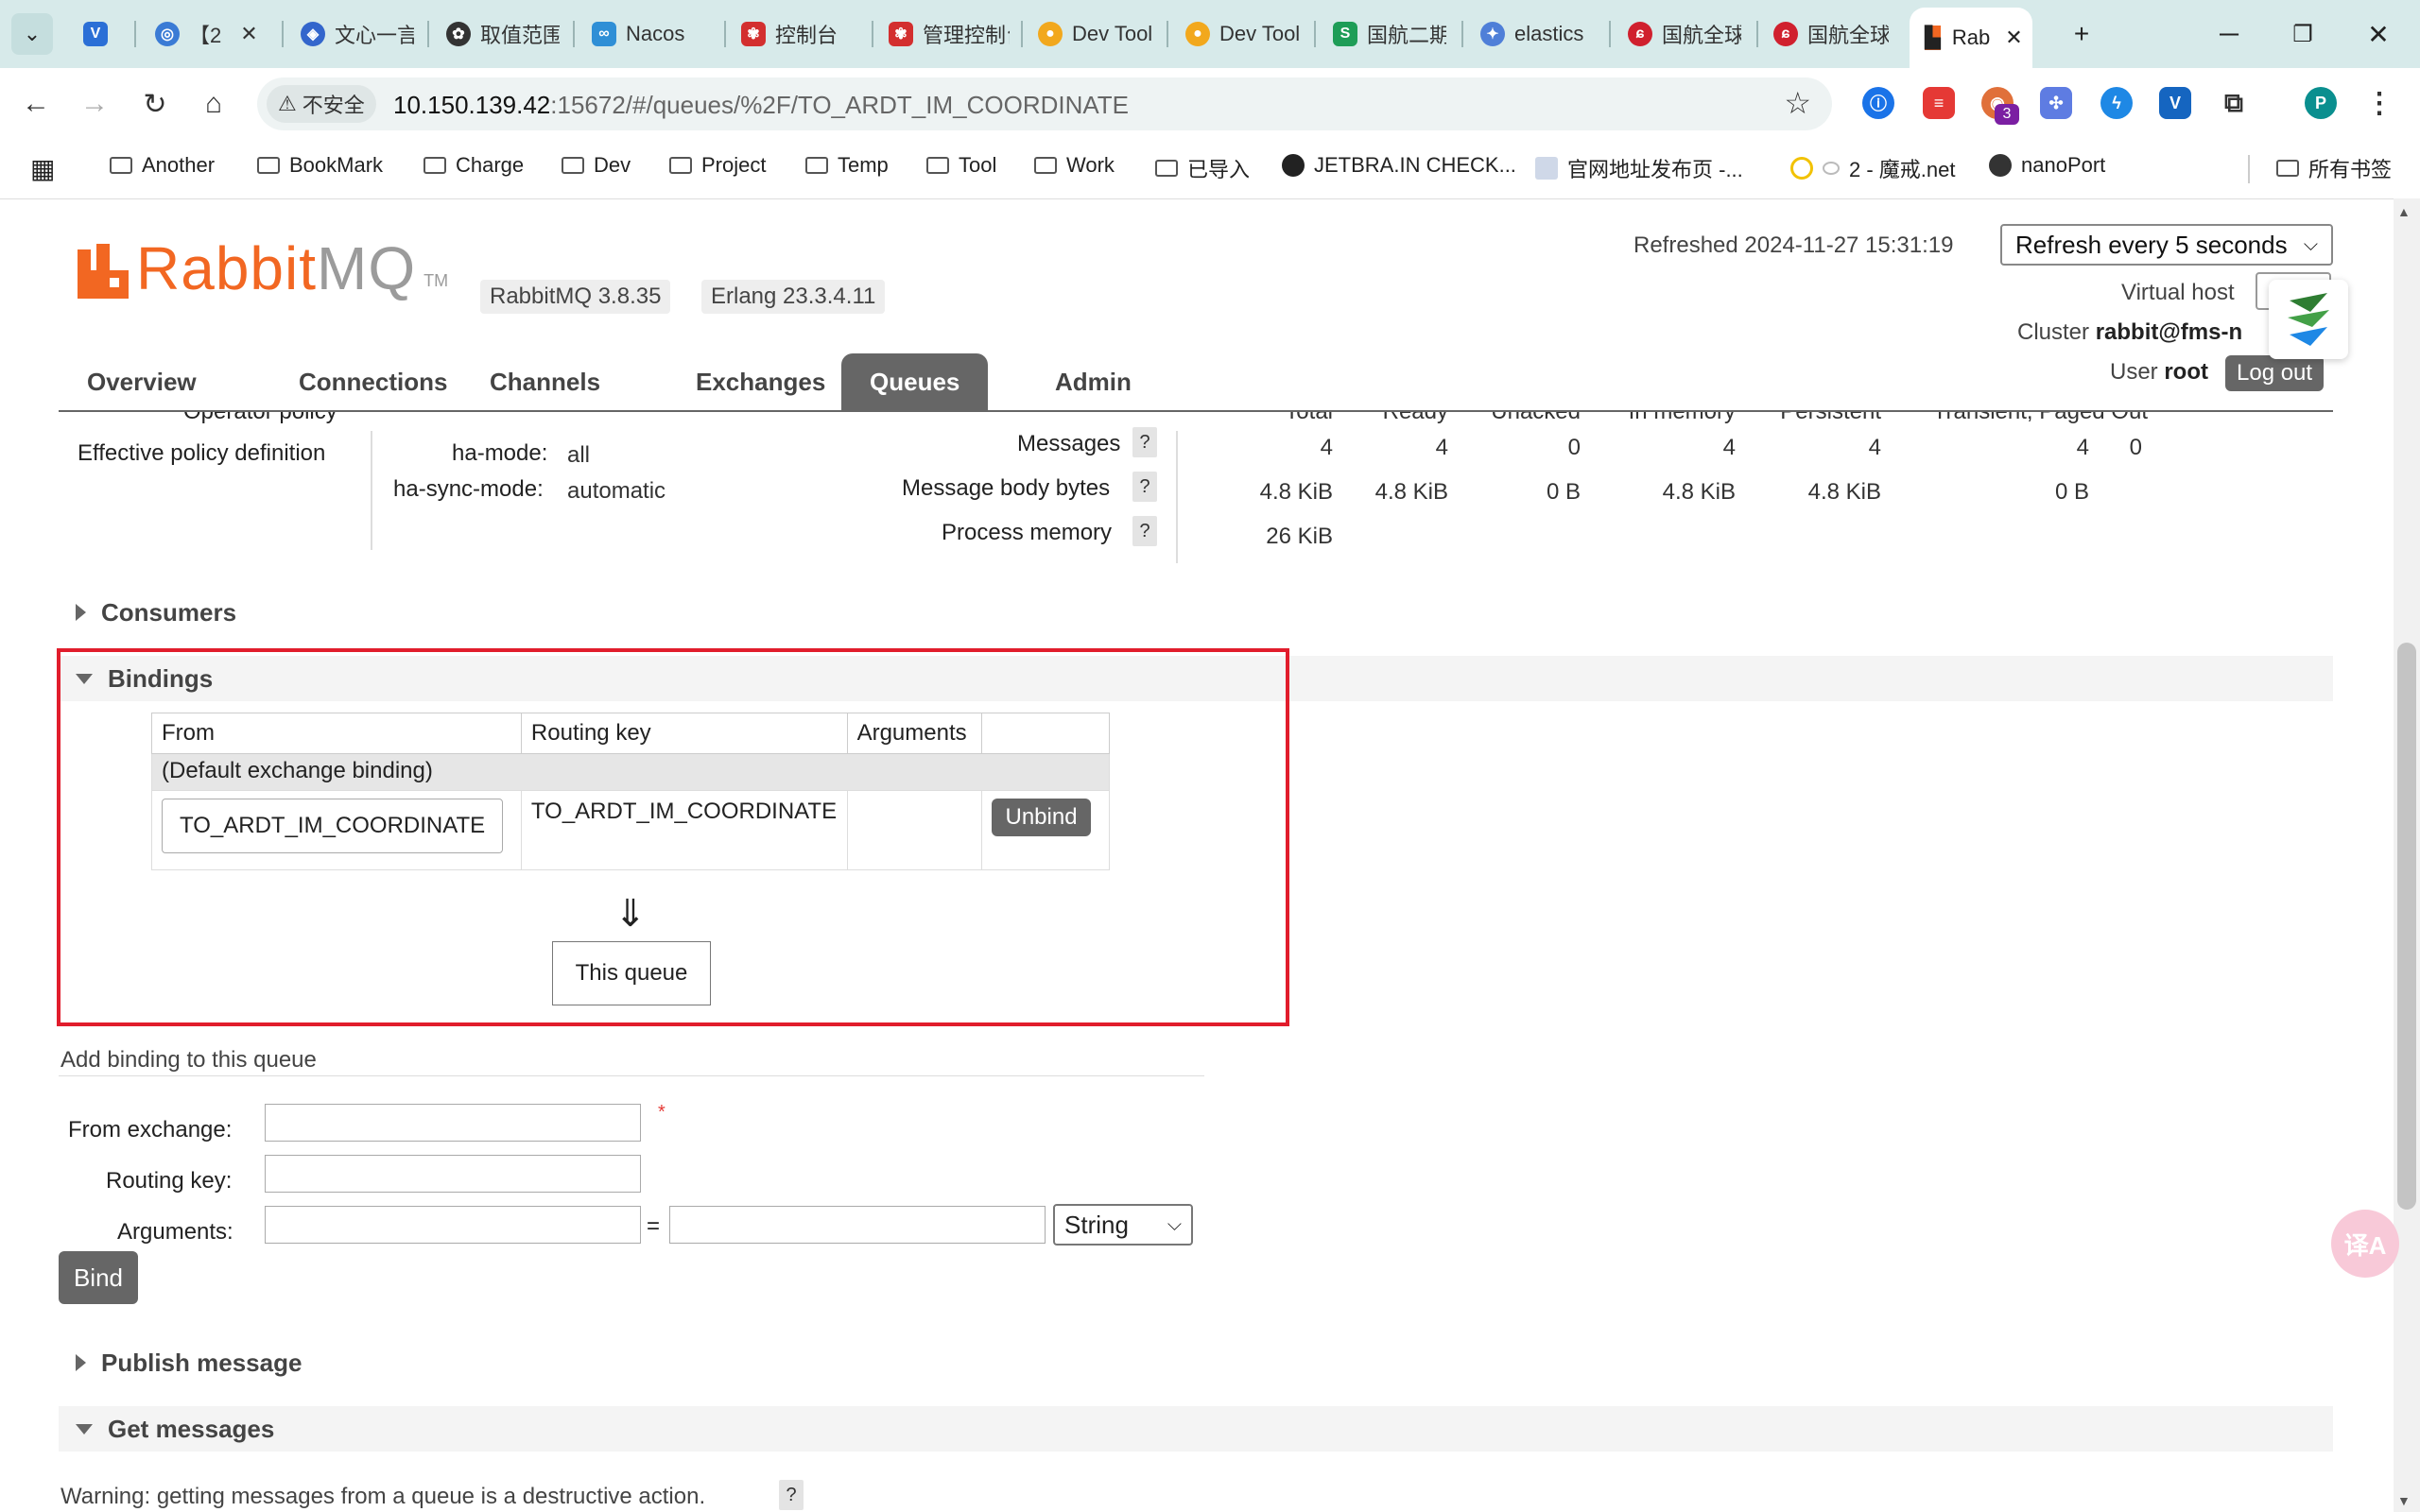 The image size is (2420, 1512). I want to click on tab-13: ɕ 国航全球, so click(1831, 34).